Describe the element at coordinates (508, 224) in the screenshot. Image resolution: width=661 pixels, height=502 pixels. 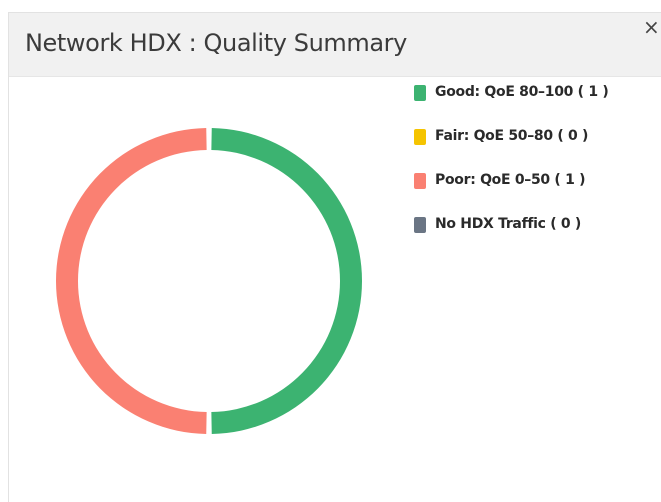
I see `legend-label: No HDX Traffic ( 0 )` at that location.